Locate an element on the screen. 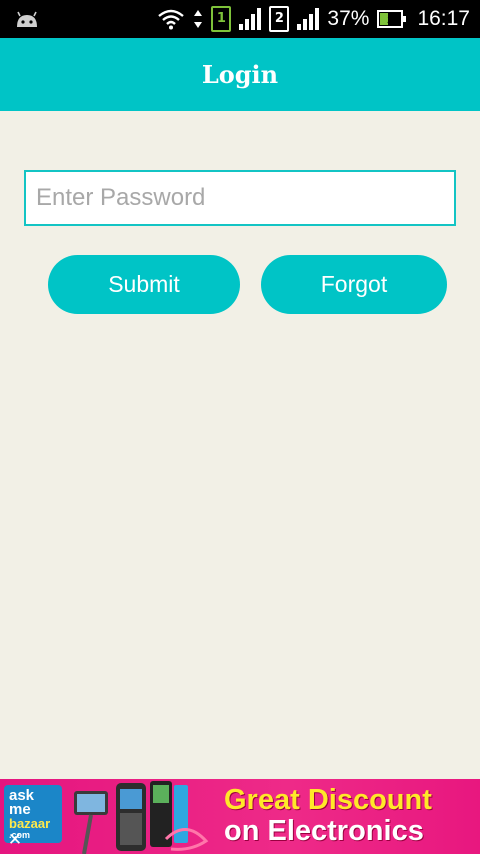 This screenshot has width=480, height=854. ad-brand-text: bazaar is located at coordinates (30, 823).